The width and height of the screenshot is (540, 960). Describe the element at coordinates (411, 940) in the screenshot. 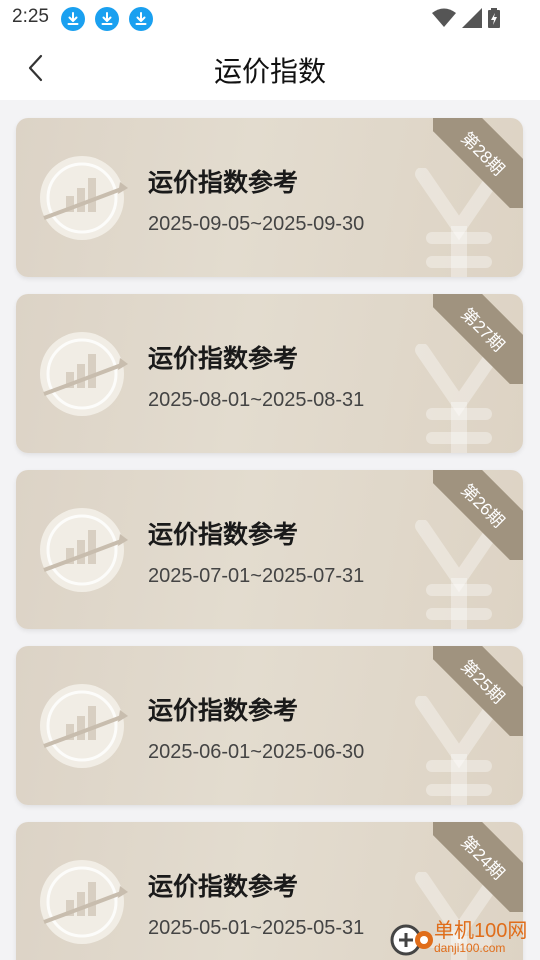

I see `watermark-icon` at that location.